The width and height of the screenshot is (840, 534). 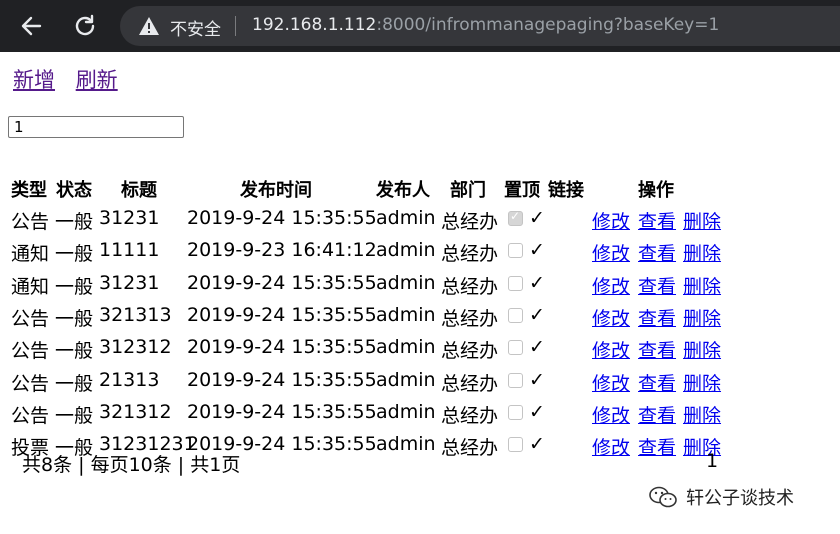 I want to click on cell-title: 31231, so click(x=129, y=218).